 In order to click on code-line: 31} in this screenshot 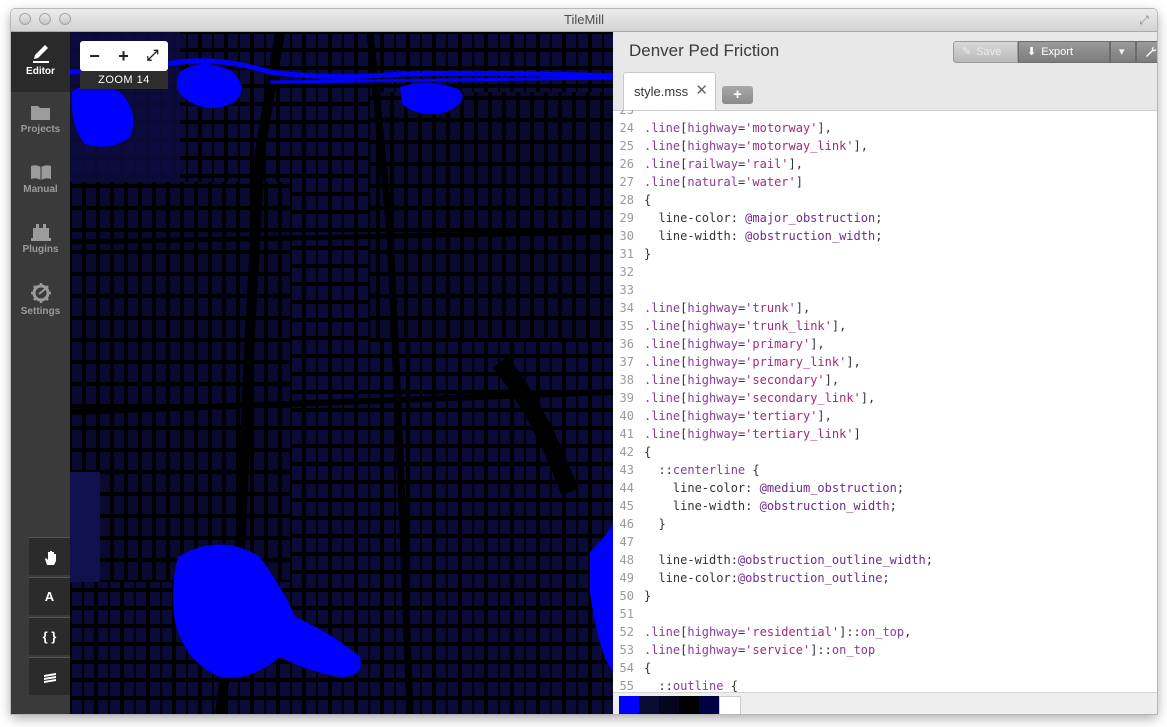, I will do `click(885, 254)`.